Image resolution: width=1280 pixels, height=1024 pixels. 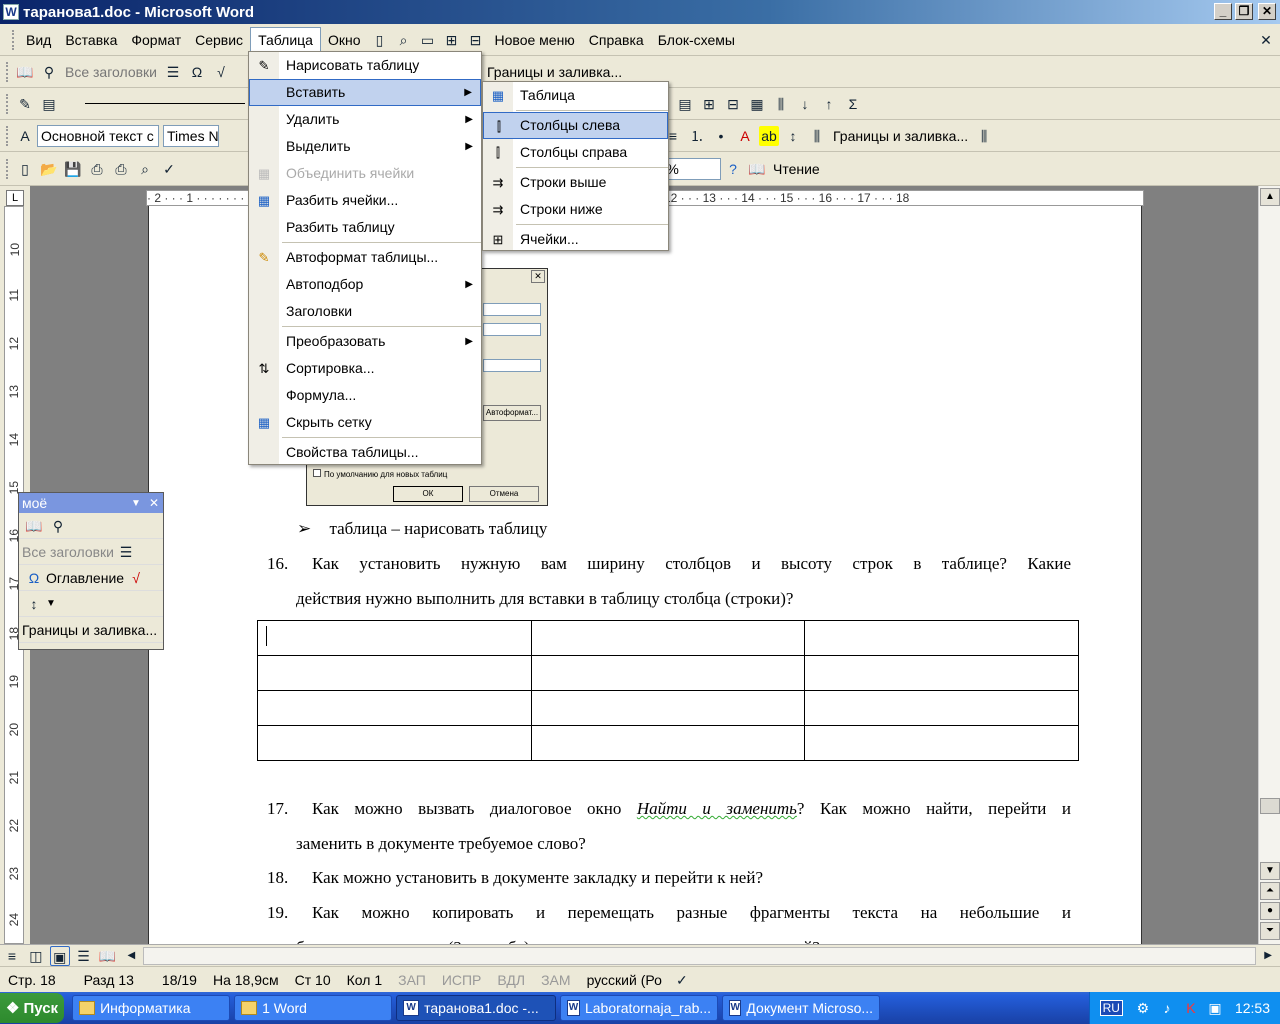 What do you see at coordinates (1268, 956) in the screenshot?
I see `scroll-right-icon: ▶` at bounding box center [1268, 956].